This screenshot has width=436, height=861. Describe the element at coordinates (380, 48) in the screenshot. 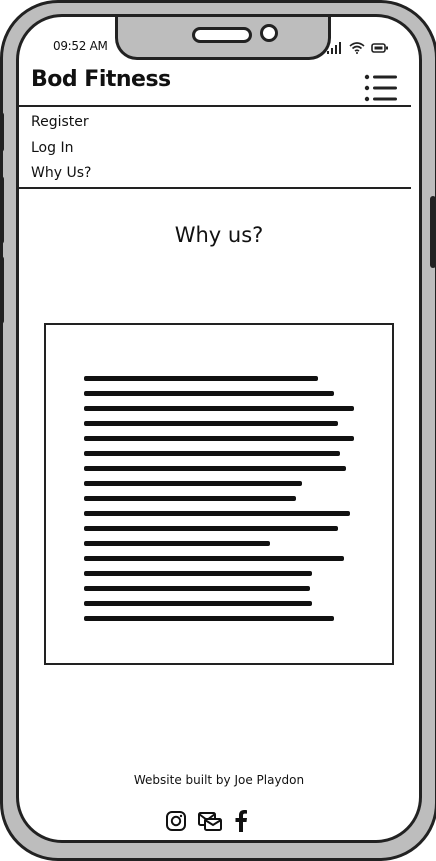

I see `battery-icon` at that location.